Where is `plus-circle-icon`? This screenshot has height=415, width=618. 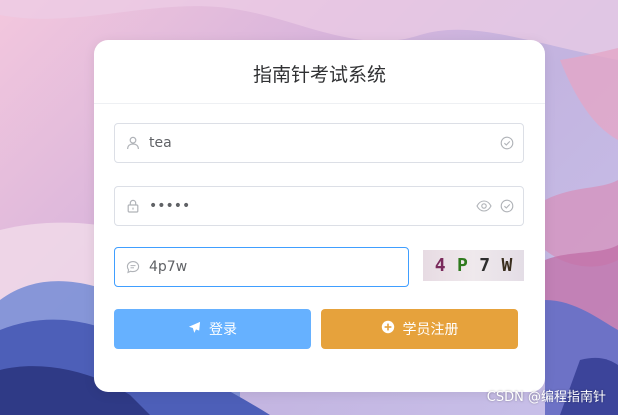
plus-circle-icon is located at coordinates (388, 329).